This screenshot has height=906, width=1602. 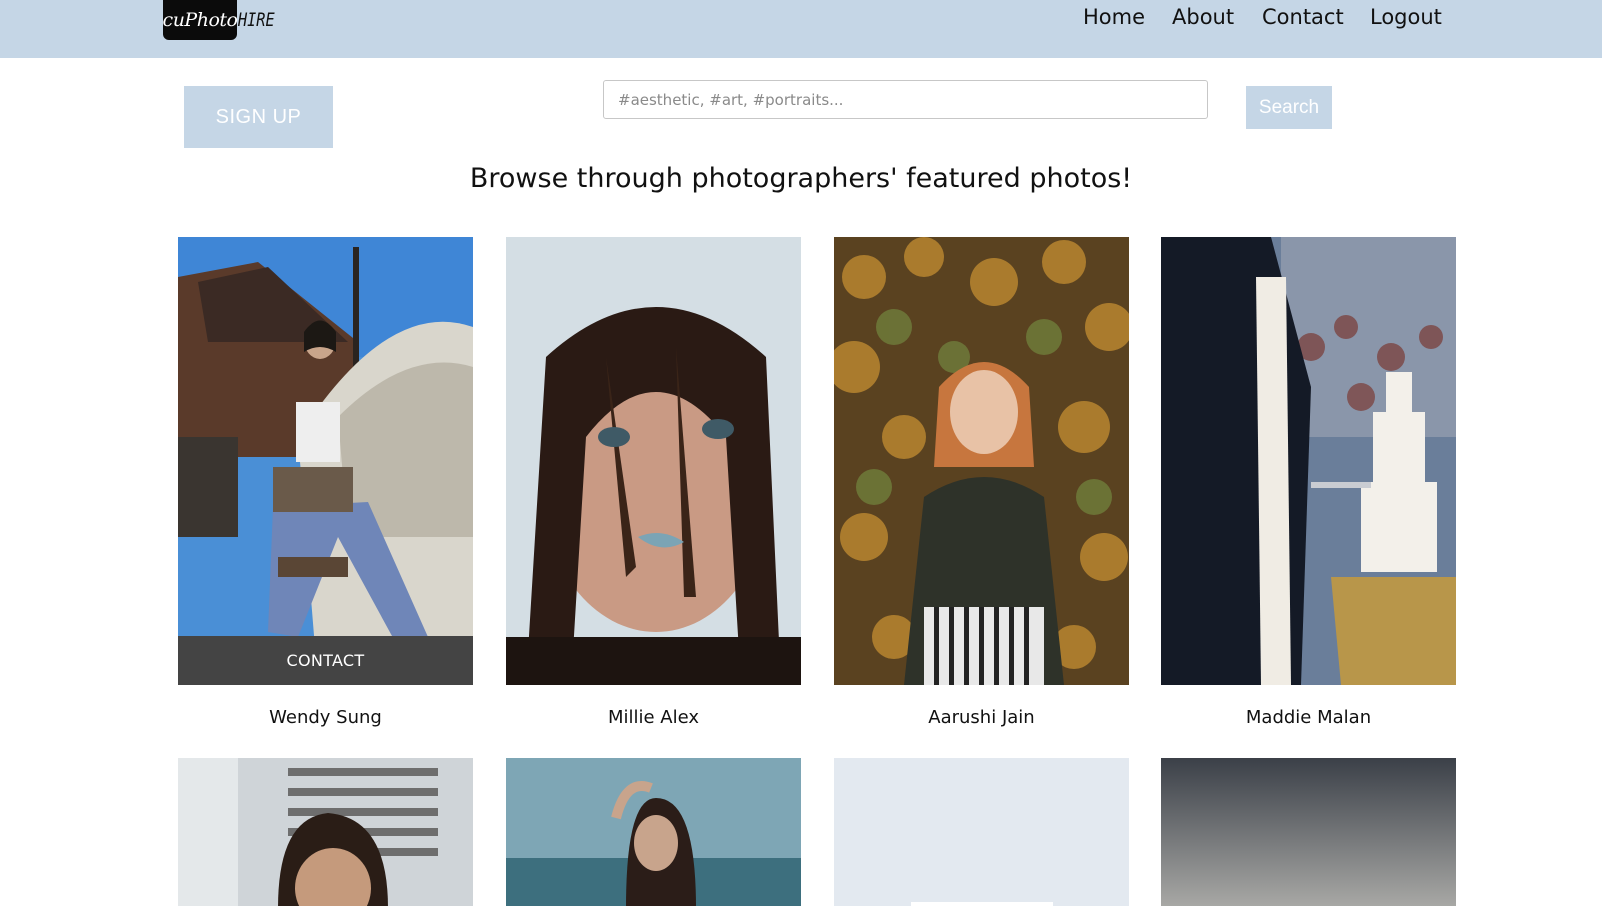 What do you see at coordinates (981, 717) in the screenshot?
I see `photographer-name: Aarushi Jain` at bounding box center [981, 717].